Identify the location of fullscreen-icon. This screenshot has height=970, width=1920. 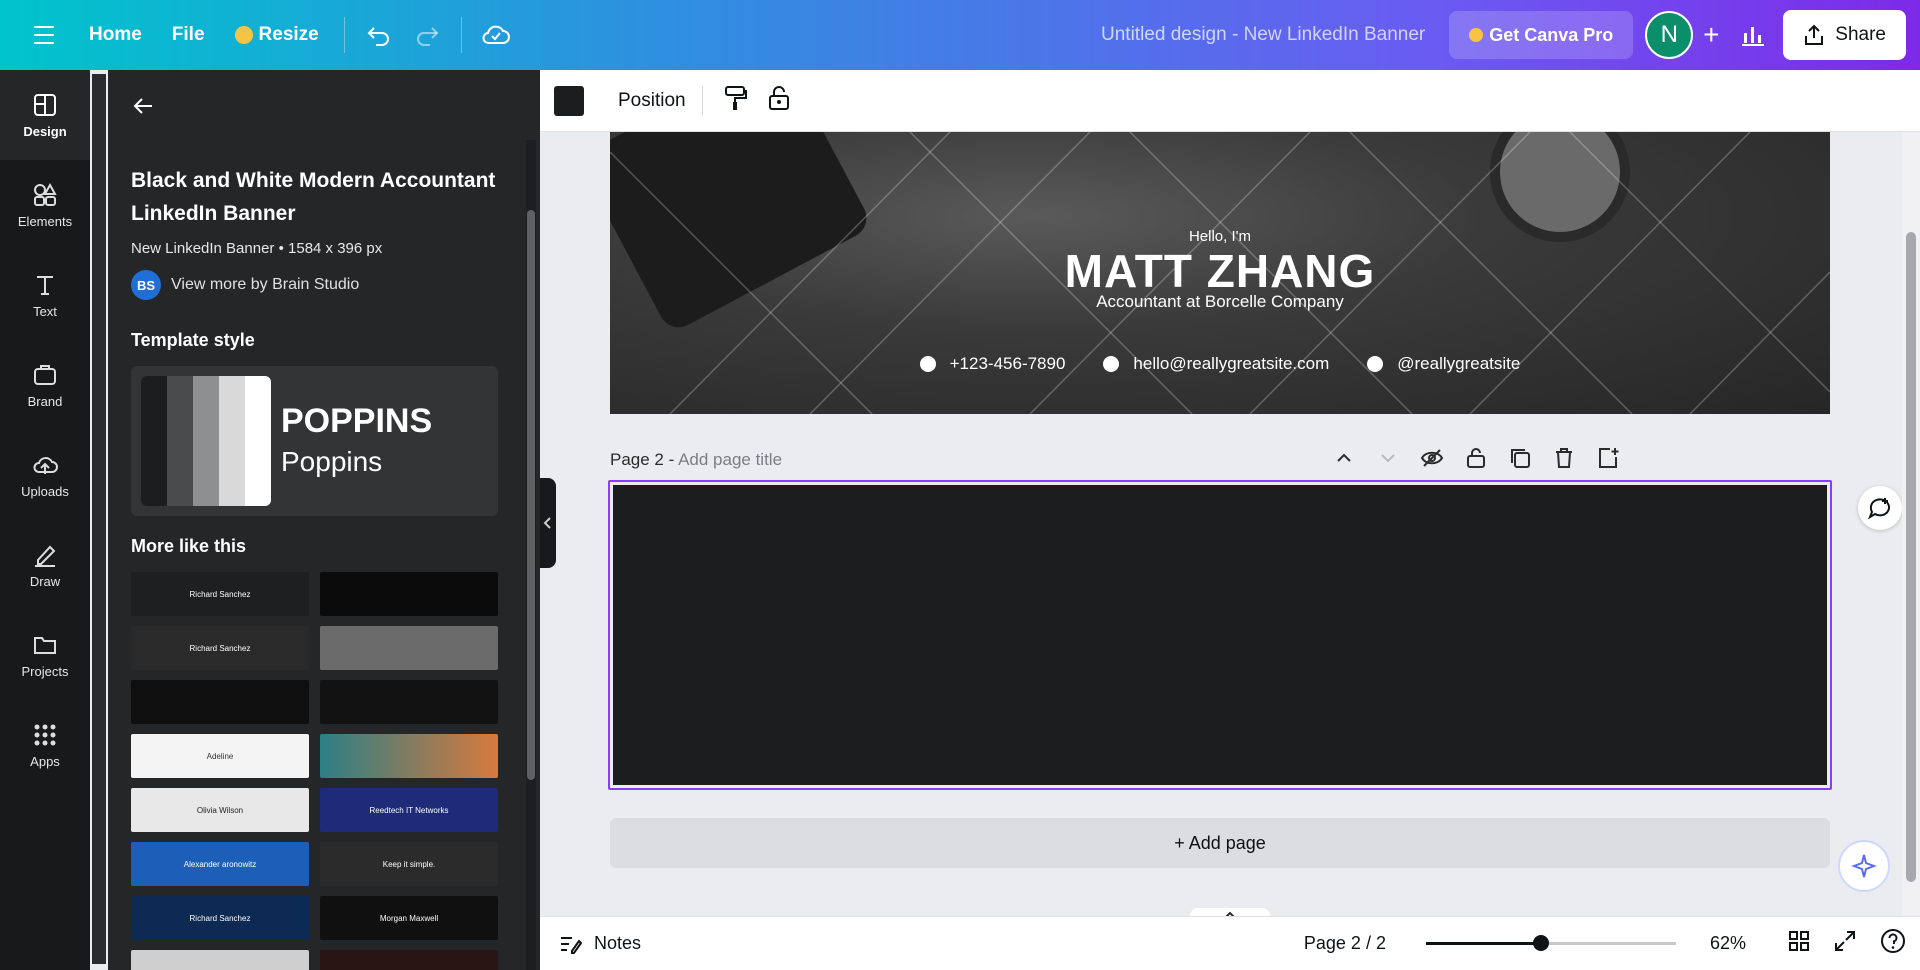
(1845, 943).